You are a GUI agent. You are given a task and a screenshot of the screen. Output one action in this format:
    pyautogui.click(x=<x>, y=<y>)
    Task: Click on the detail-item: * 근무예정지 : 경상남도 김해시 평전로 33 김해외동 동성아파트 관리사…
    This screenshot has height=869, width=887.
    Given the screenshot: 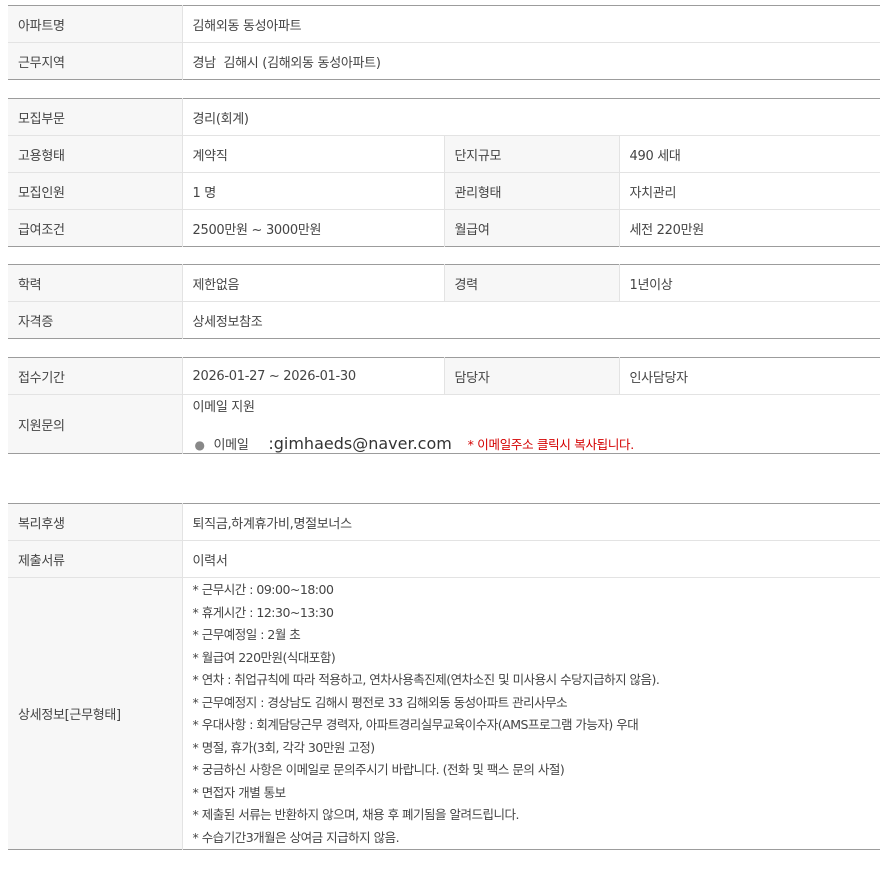 What is the action you would take?
    pyautogui.click(x=380, y=702)
    